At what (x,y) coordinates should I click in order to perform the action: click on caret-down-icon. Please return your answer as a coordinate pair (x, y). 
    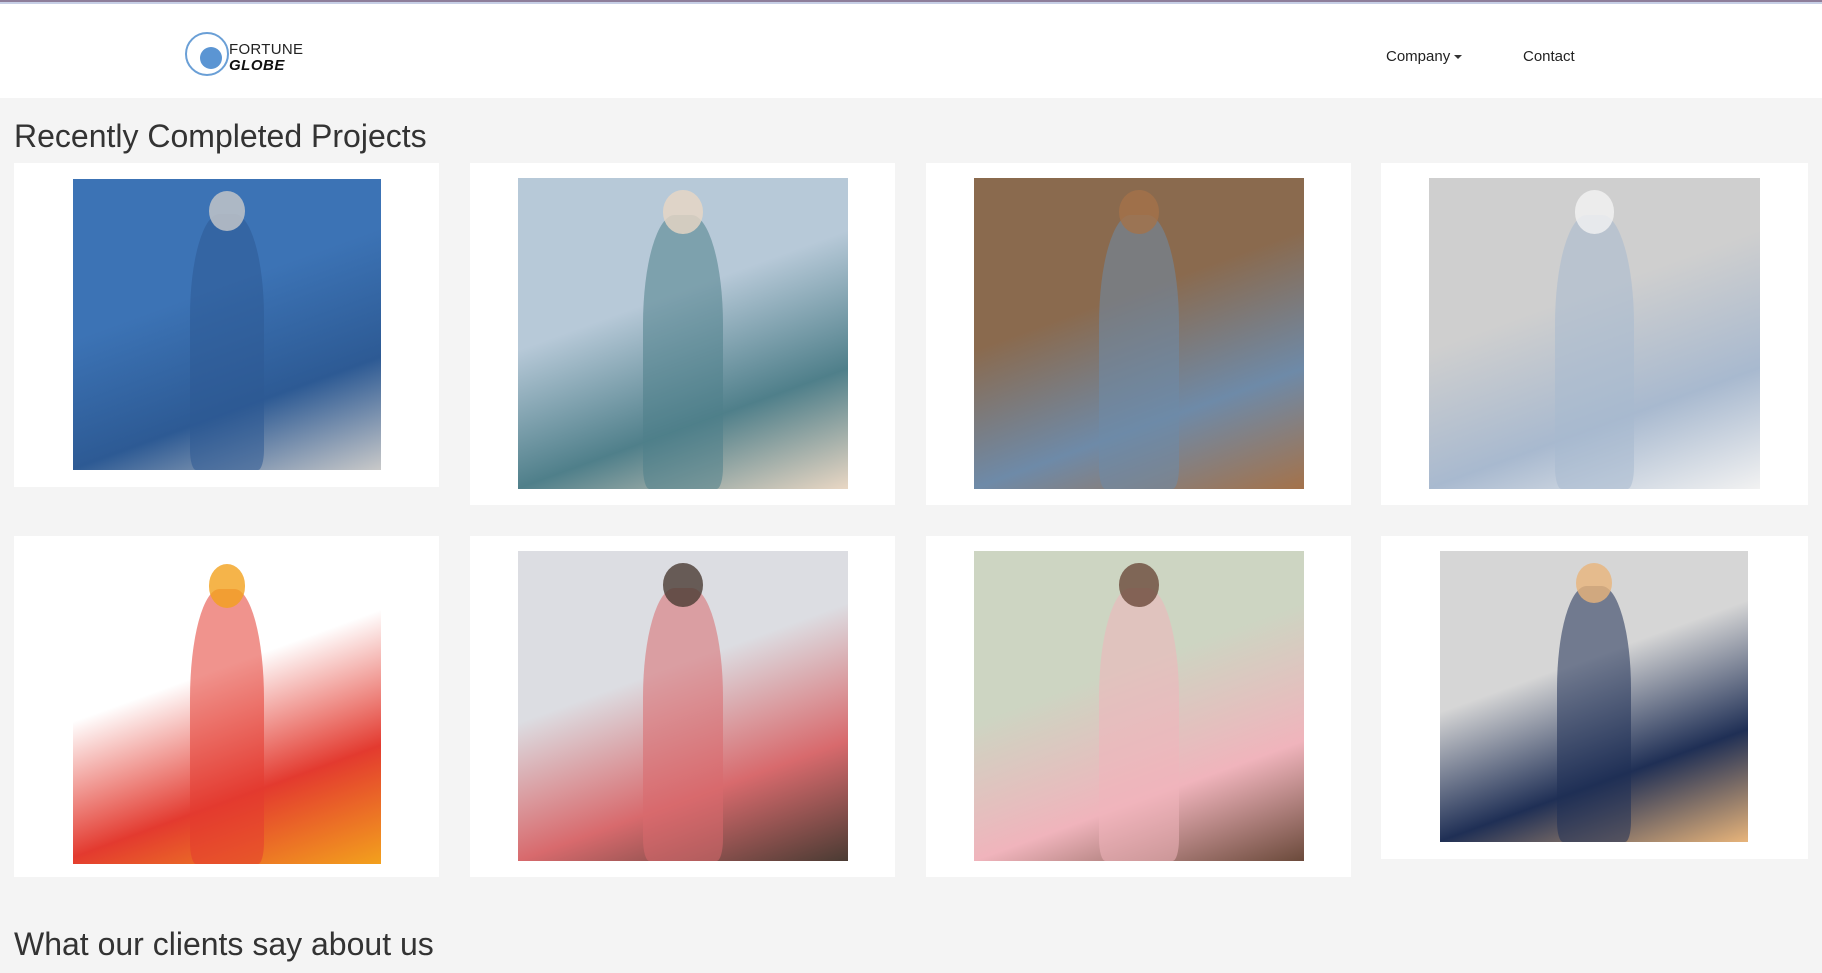
    Looking at the image, I should click on (1458, 57).